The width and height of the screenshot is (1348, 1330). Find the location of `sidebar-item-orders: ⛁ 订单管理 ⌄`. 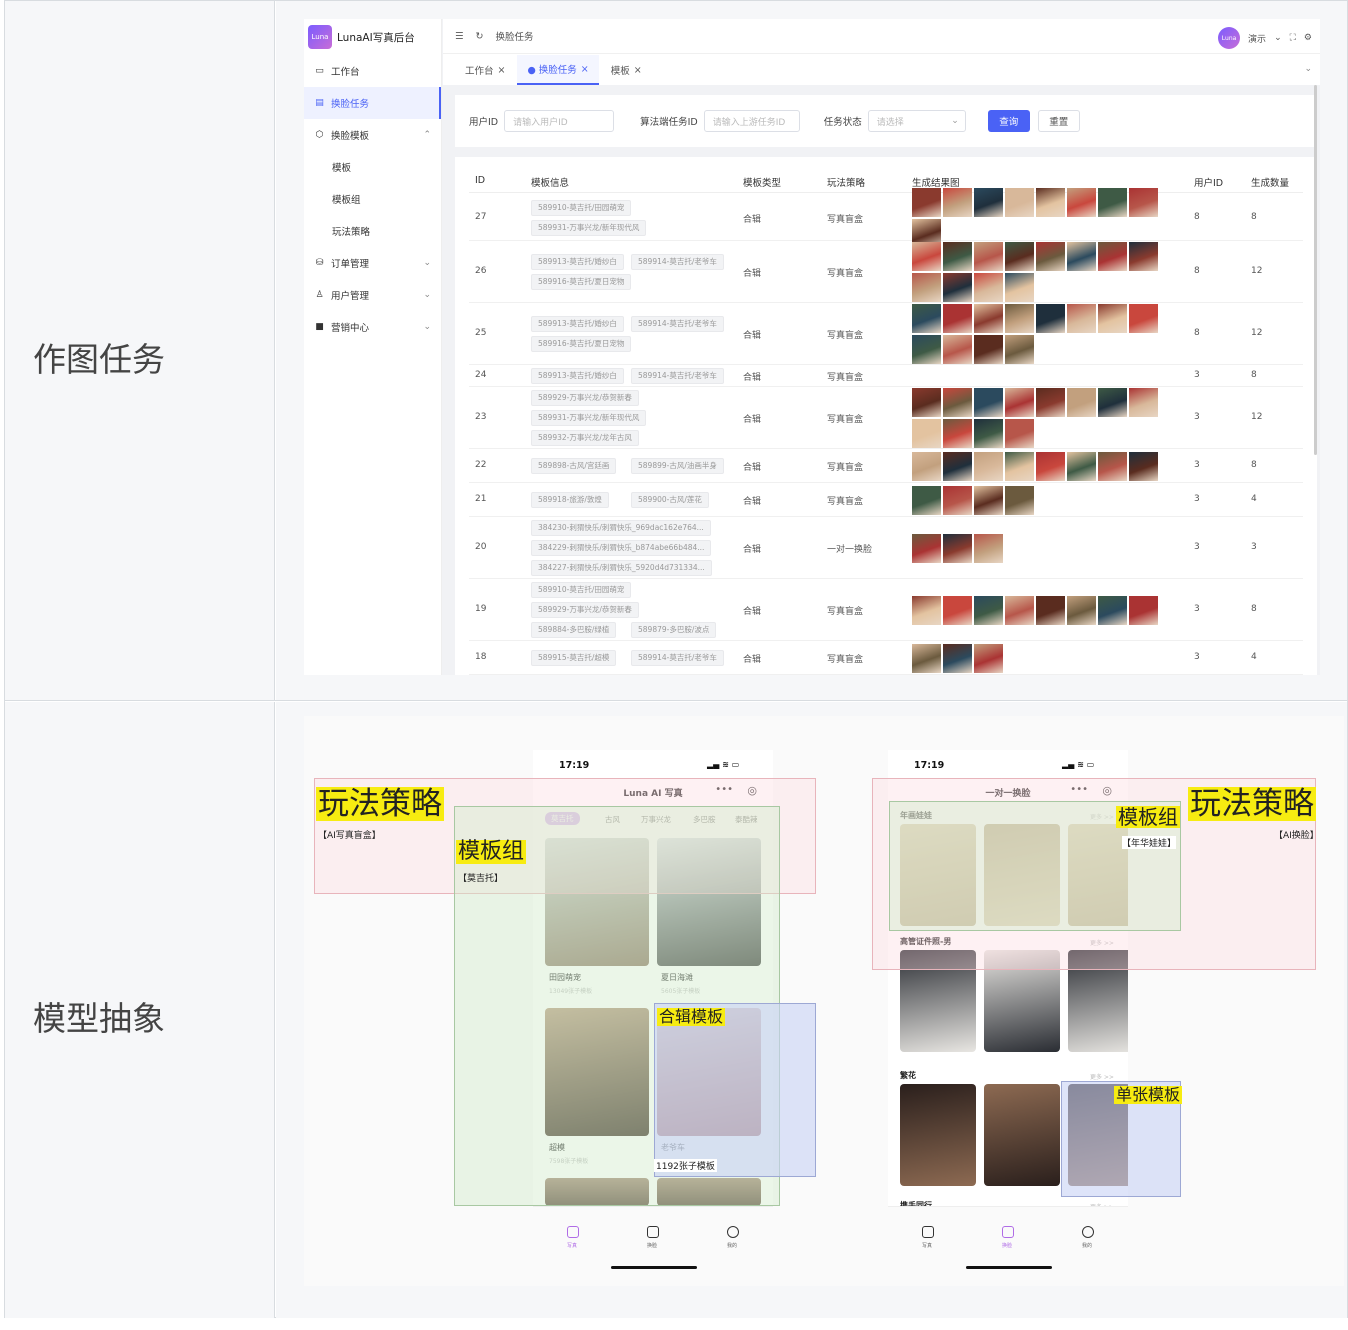

sidebar-item-orders: ⛁ 订单管理 ⌄ is located at coordinates (372, 263).